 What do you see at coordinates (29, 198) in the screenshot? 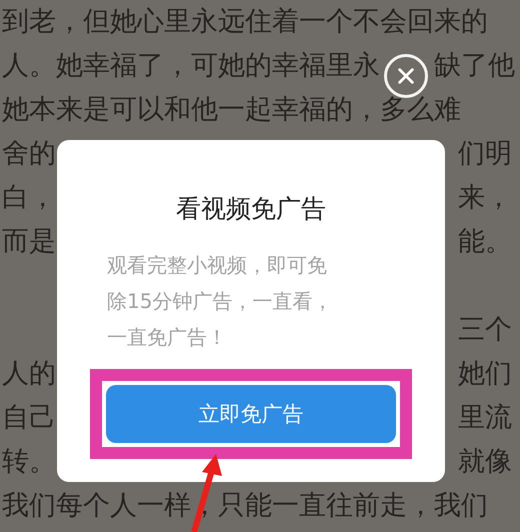
I see `page-text-fragment: 白，` at bounding box center [29, 198].